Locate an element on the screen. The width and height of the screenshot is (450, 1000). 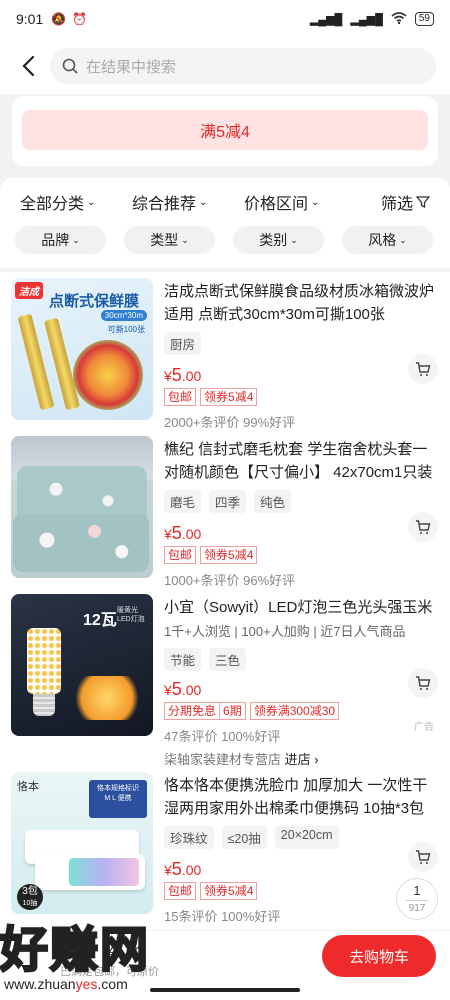
filter-bar: 全部分类 ⌄ 综合推荐 ⌄ 价格区间 ⌄ 筛选 品牌 ⌄ 类型 ⌄ 类别 ⌄ 风格 ⌄ is located at coordinates (225, 223).